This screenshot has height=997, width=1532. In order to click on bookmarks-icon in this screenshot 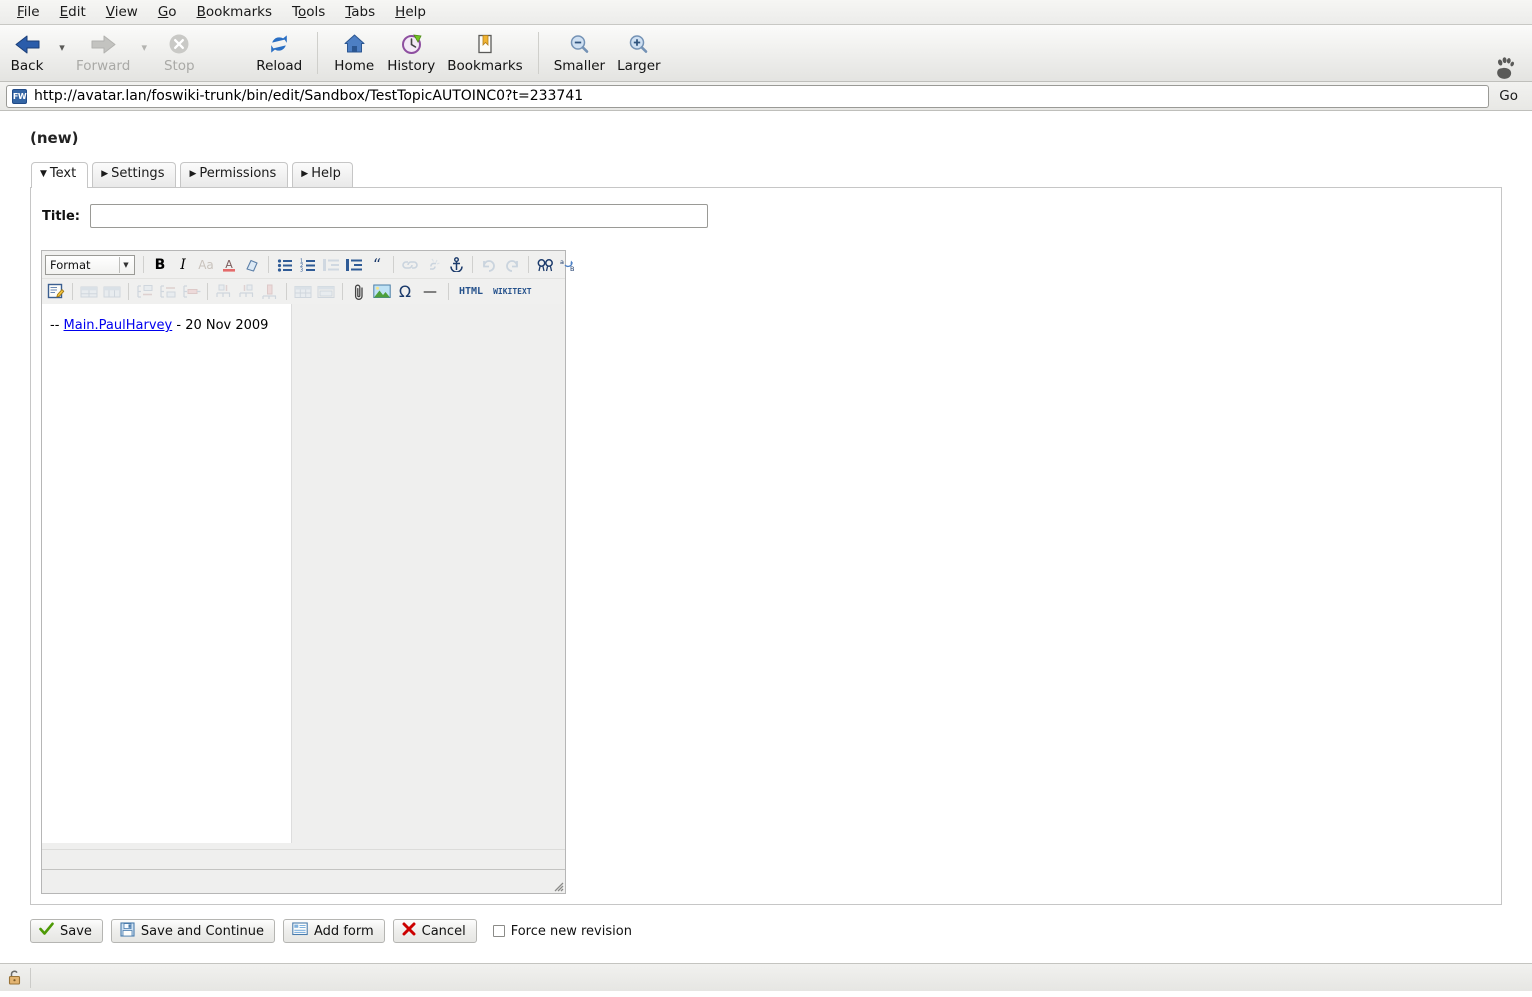, I will do `click(485, 44)`.